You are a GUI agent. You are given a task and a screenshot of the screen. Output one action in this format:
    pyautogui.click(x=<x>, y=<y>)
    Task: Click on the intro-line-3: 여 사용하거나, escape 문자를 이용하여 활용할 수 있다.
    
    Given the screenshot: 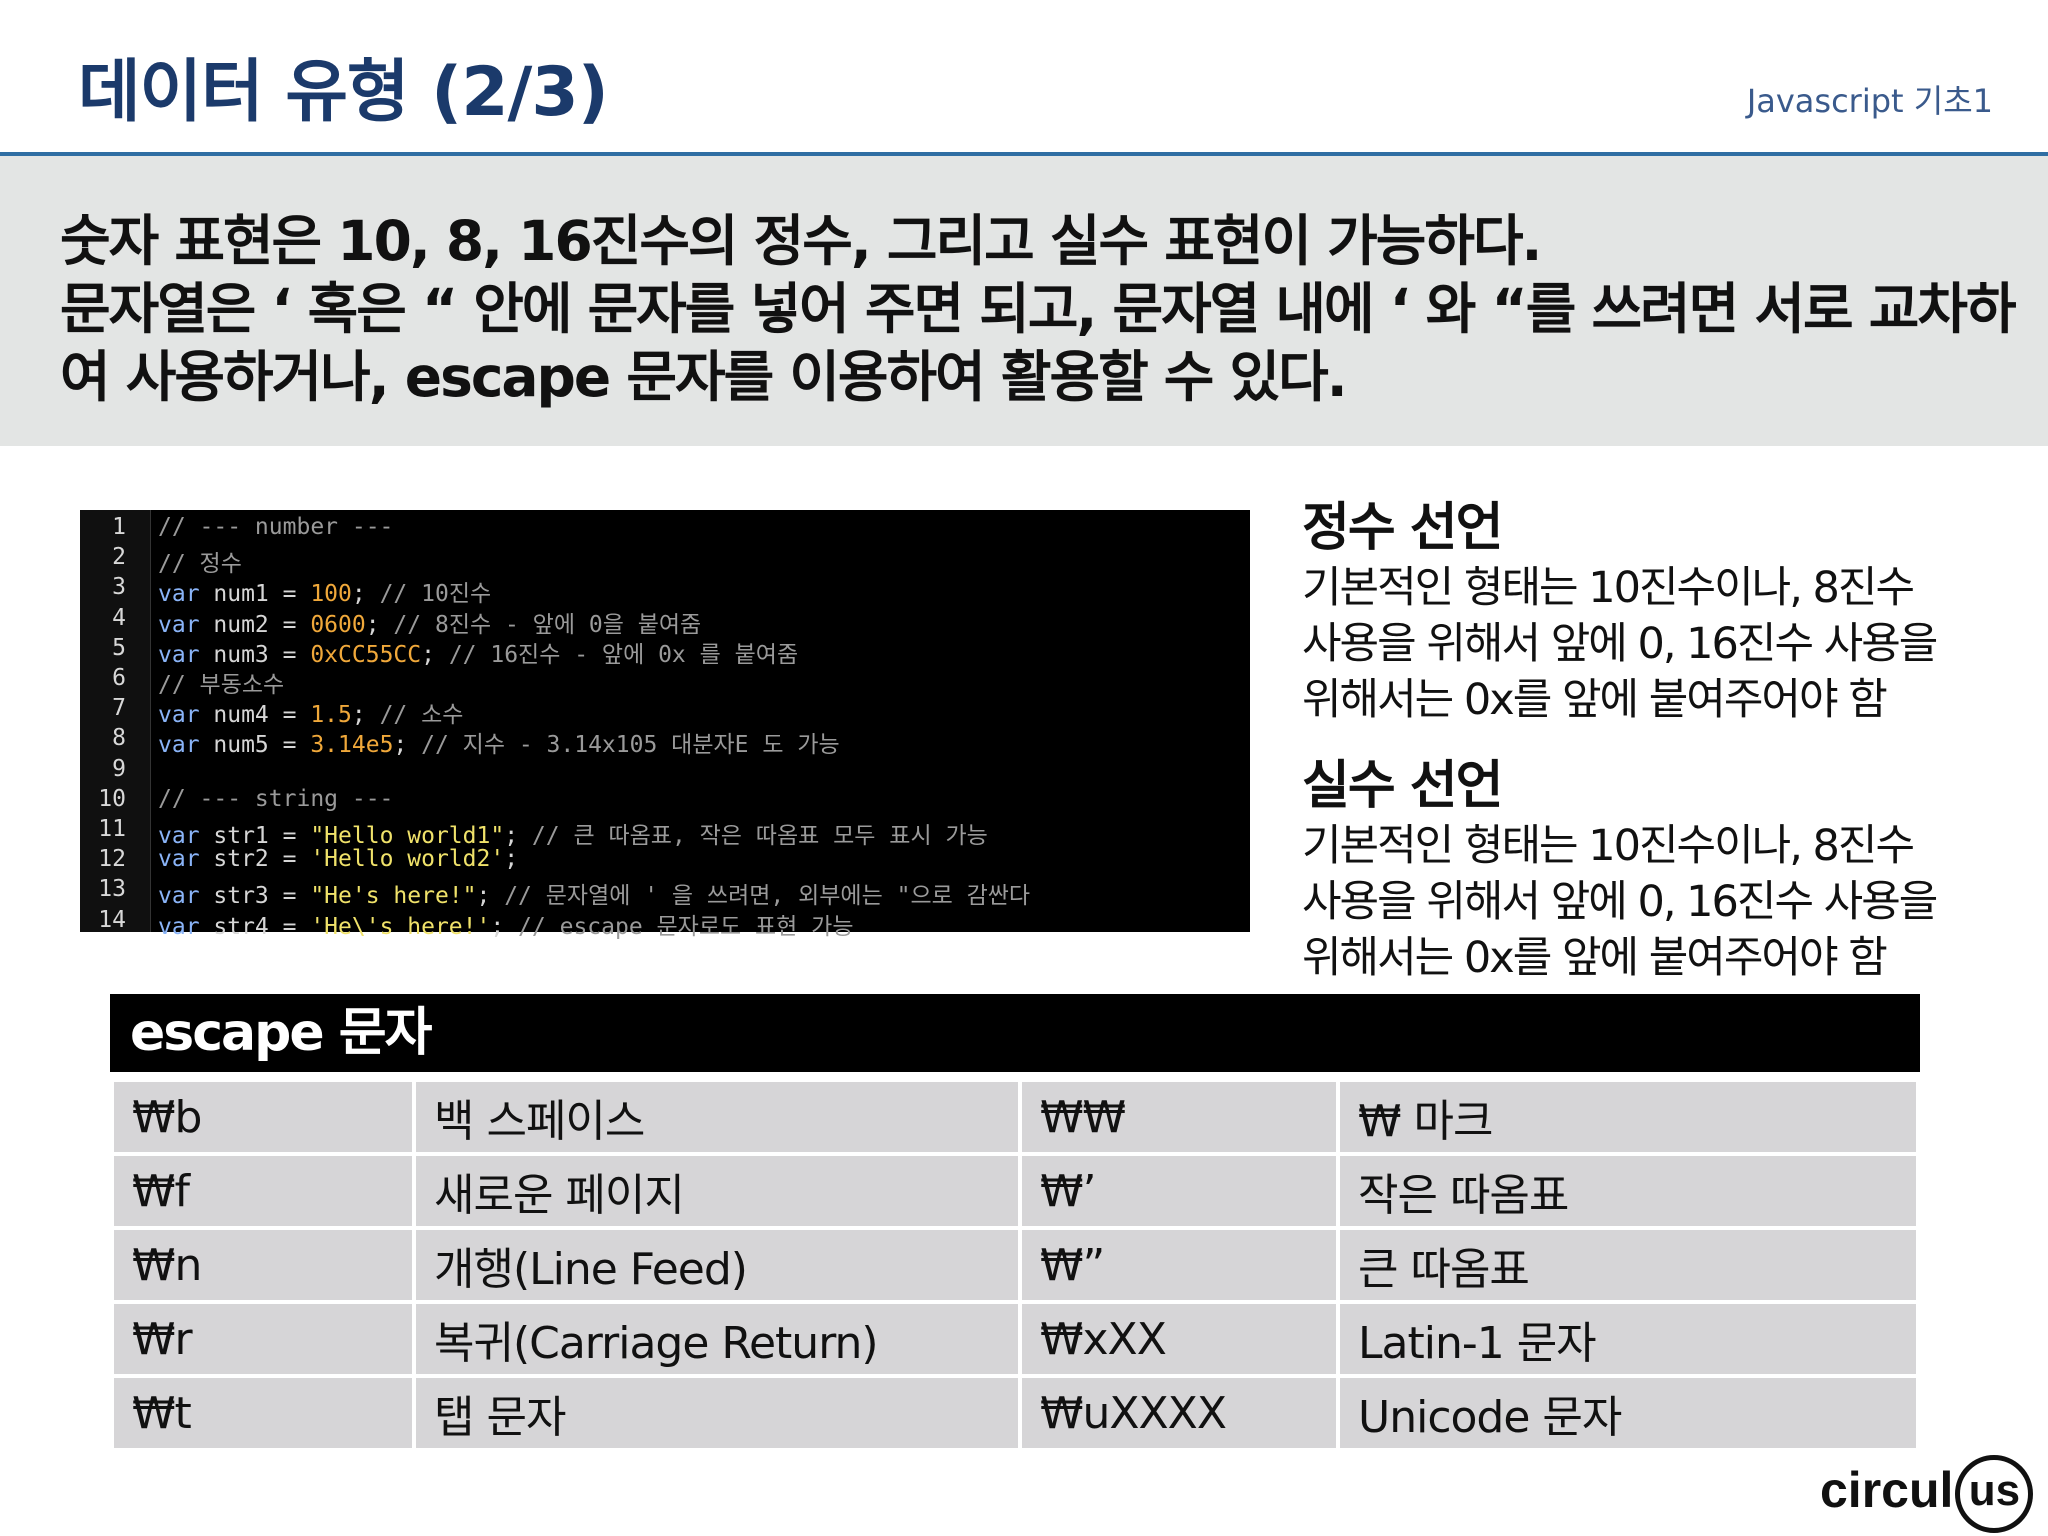 What is the action you would take?
    pyautogui.click(x=704, y=377)
    